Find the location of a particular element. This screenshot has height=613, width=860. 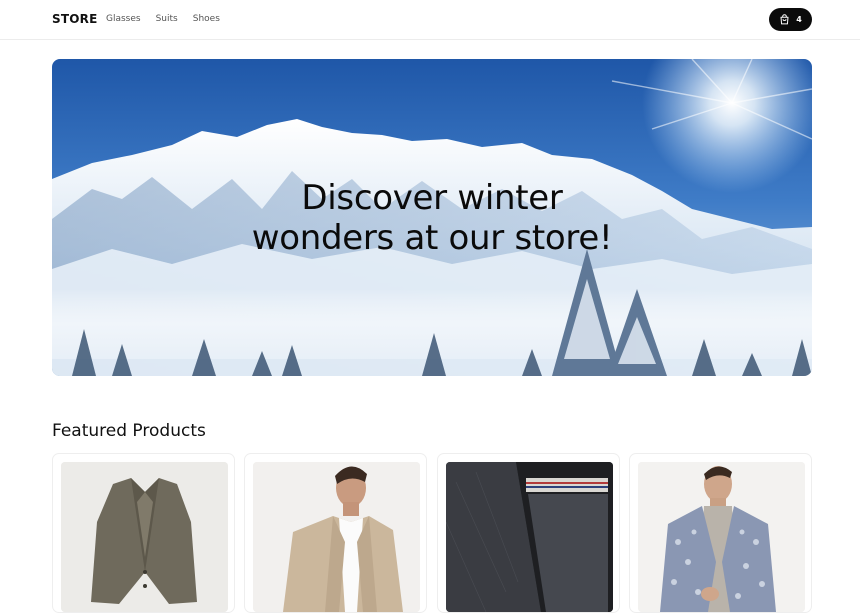

brand-logo: STORE is located at coordinates (74, 19).